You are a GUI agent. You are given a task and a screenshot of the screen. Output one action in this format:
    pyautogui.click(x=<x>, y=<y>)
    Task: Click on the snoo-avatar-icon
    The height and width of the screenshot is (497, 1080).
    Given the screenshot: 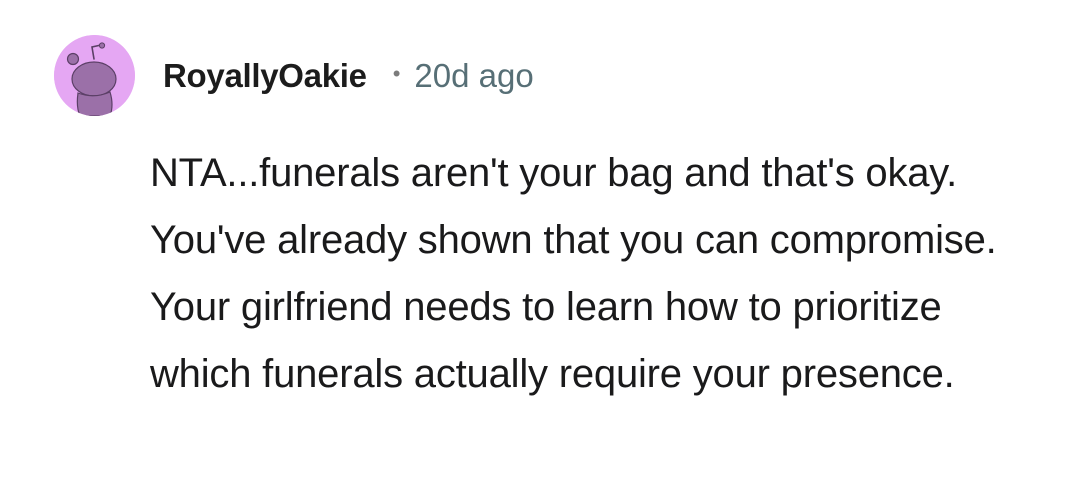 What is the action you would take?
    pyautogui.click(x=94, y=75)
    